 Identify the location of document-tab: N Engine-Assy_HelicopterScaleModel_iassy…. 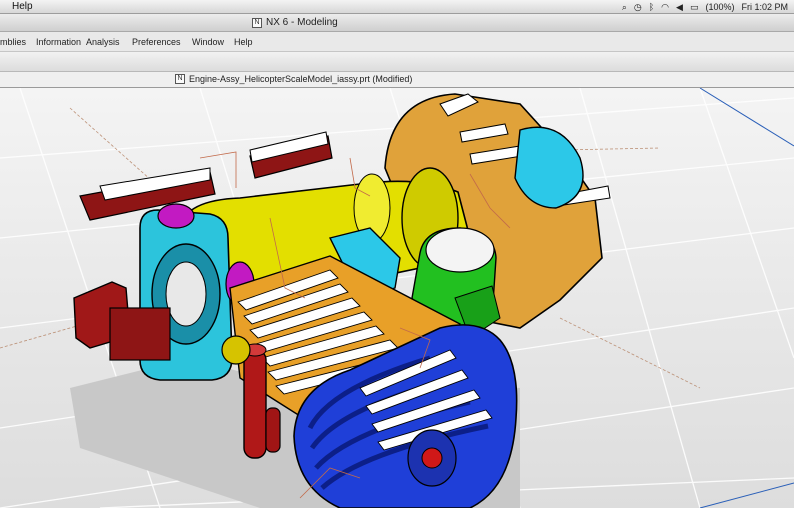
(397, 80).